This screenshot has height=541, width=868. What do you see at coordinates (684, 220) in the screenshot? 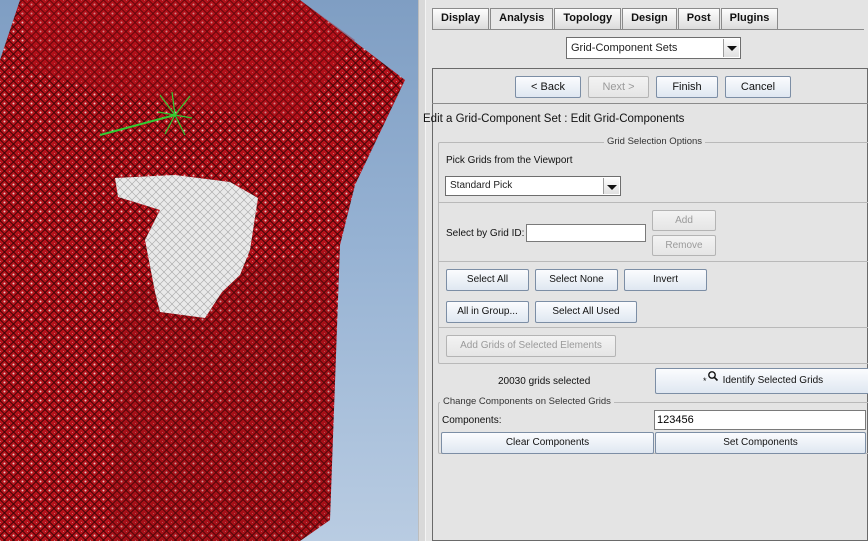
I see `add-grid-button: Add` at bounding box center [684, 220].